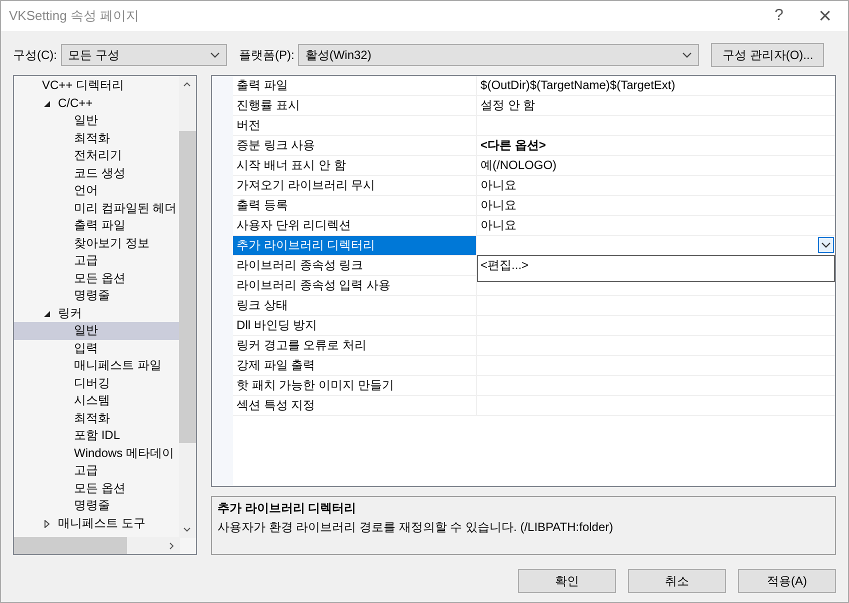 The width and height of the screenshot is (849, 603). What do you see at coordinates (187, 84) in the screenshot?
I see `scroll-up-icon` at bounding box center [187, 84].